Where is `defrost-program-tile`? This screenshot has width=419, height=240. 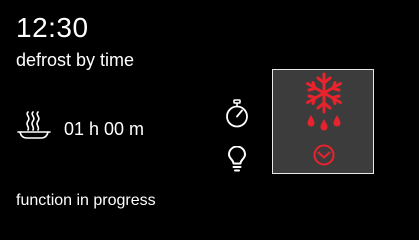
defrost-program-tile is located at coordinates (323, 121).